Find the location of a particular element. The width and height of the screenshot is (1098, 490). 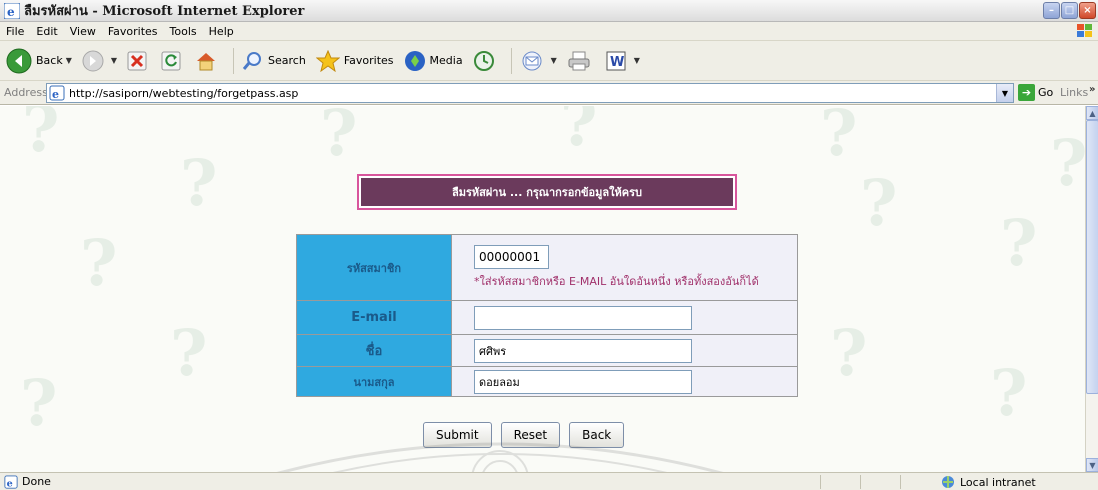

status-bar: e Done Local intranet is located at coordinates (549, 481).